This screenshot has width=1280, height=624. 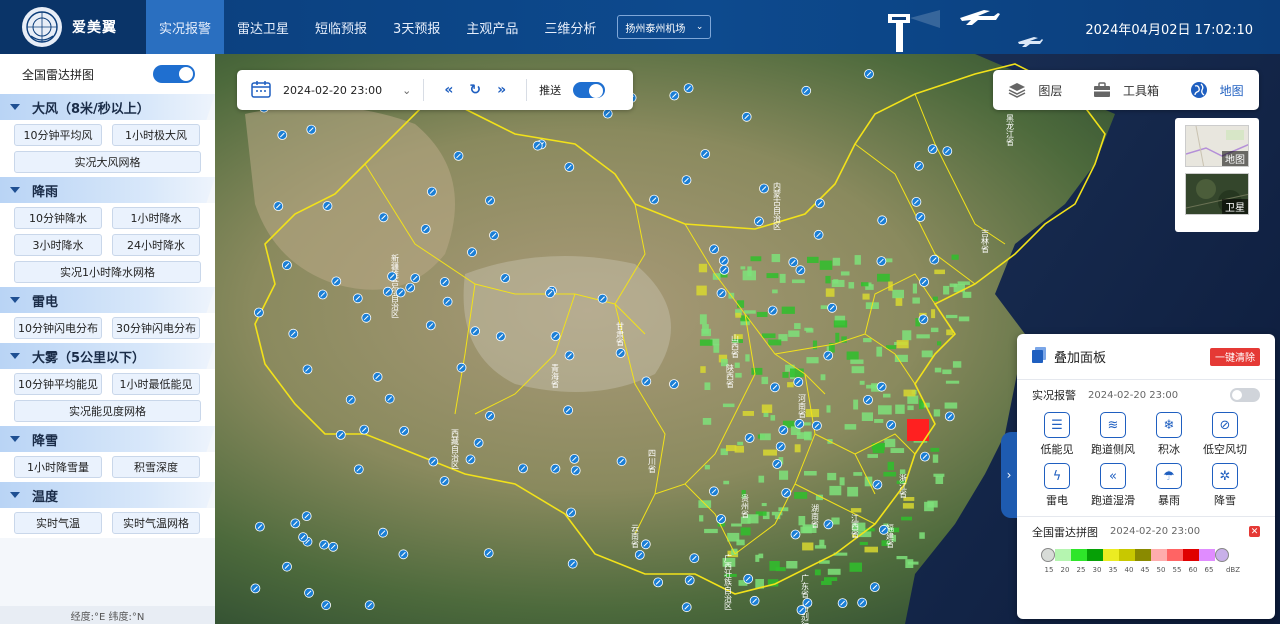 What do you see at coordinates (1140, 90) in the screenshot?
I see `toolbar-item-label: 工具箱` at bounding box center [1140, 90].